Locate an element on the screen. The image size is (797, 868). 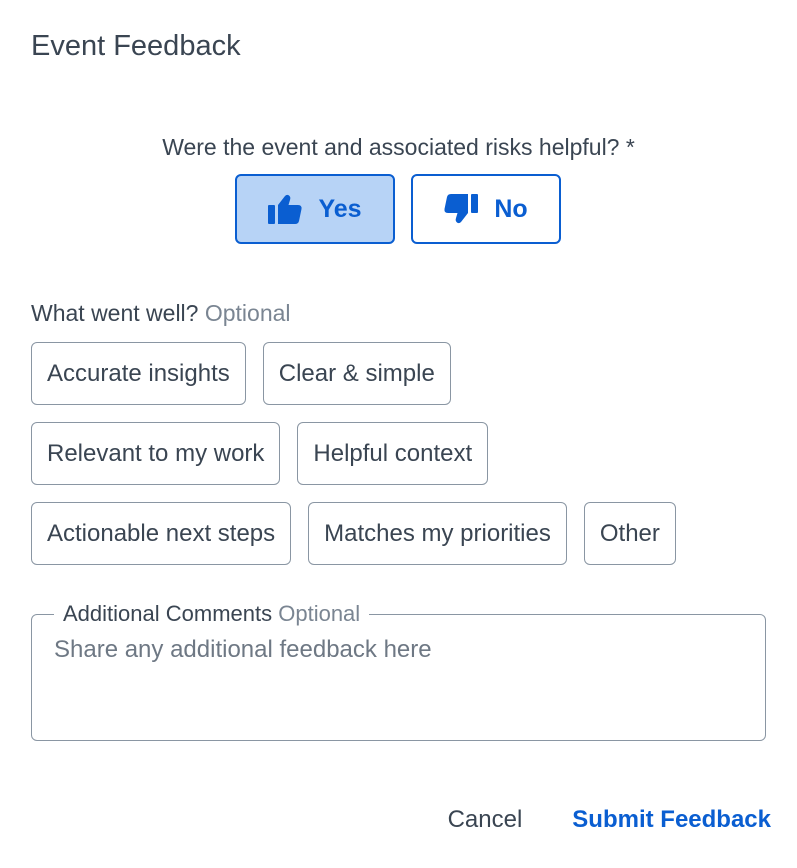
additional-comments-field: Additional Comments Optional is located at coordinates (398, 670).